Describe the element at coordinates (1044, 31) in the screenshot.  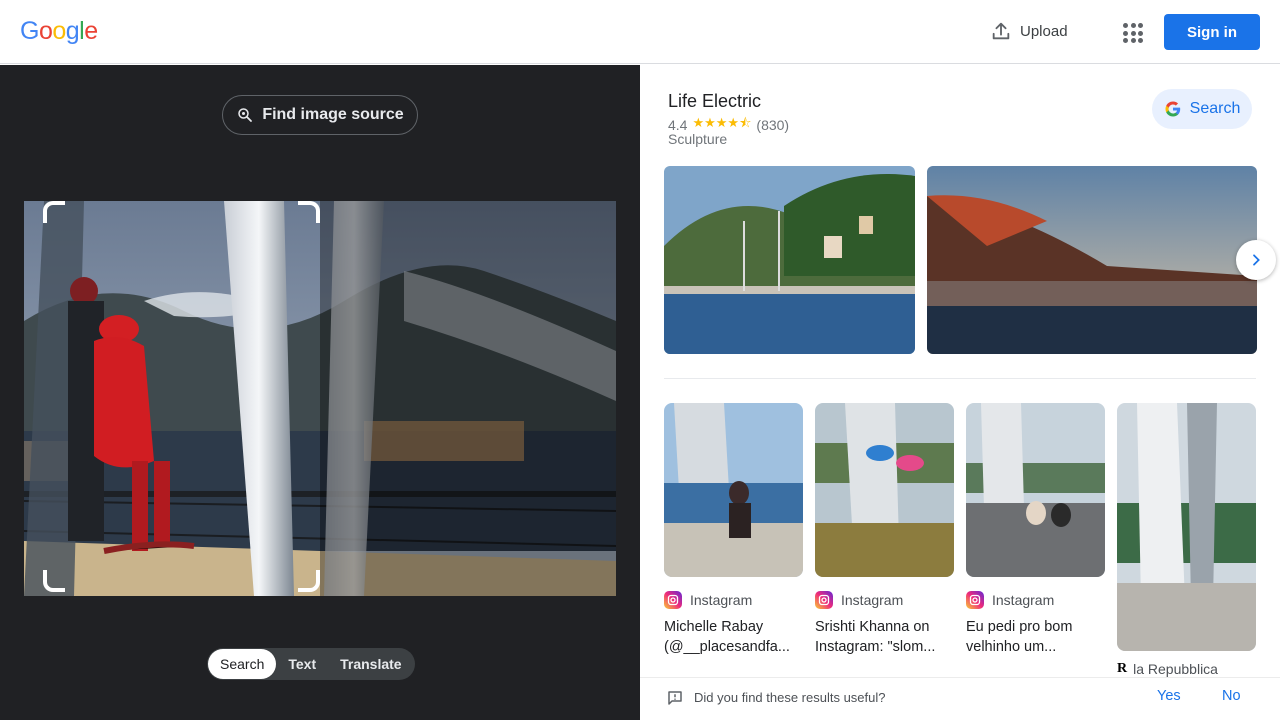
I see `upload-label: Upload` at that location.